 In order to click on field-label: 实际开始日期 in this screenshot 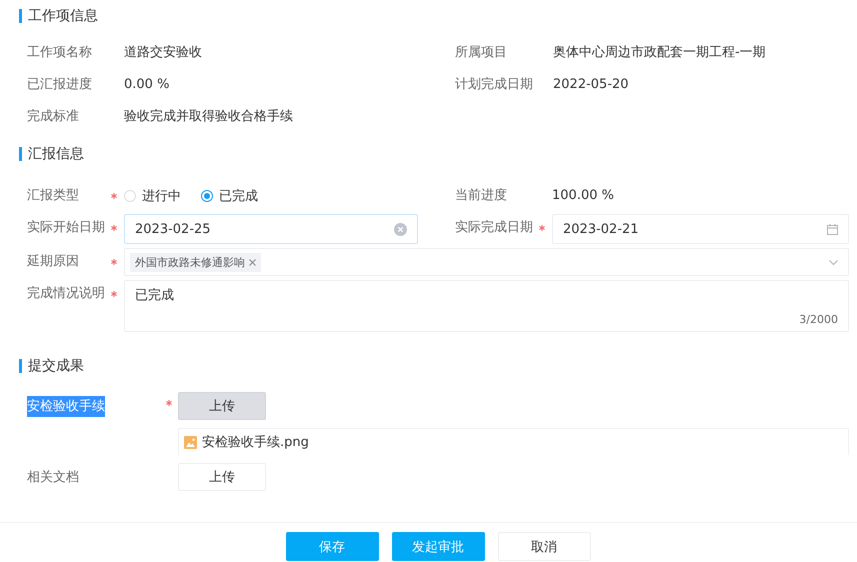, I will do `click(66, 228)`.